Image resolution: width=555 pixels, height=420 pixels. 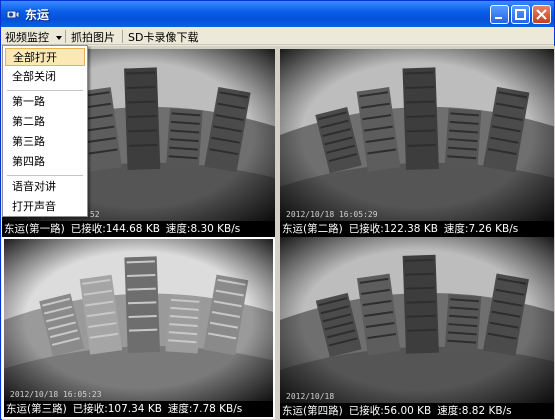 I want to click on transfer-speed: 速度:7.26 KB/s, so click(x=481, y=229).